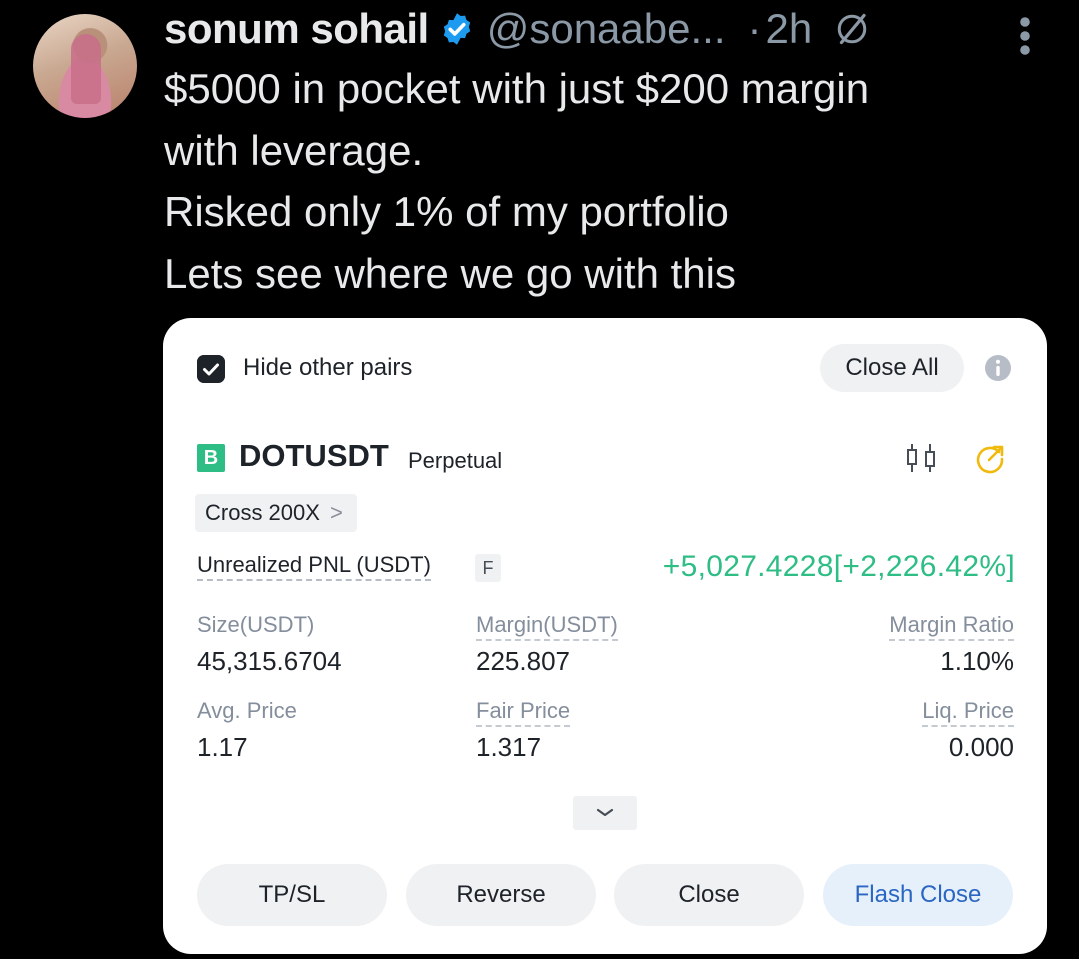 Image resolution: width=1079 pixels, height=959 pixels. What do you see at coordinates (509, 747) in the screenshot?
I see `fair-price-value: 1.317` at bounding box center [509, 747].